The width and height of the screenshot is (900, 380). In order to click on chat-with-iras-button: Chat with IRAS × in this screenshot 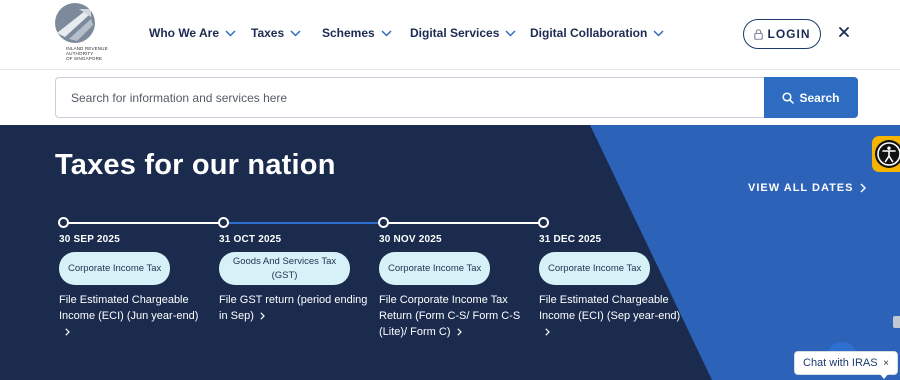, I will do `click(846, 363)`.